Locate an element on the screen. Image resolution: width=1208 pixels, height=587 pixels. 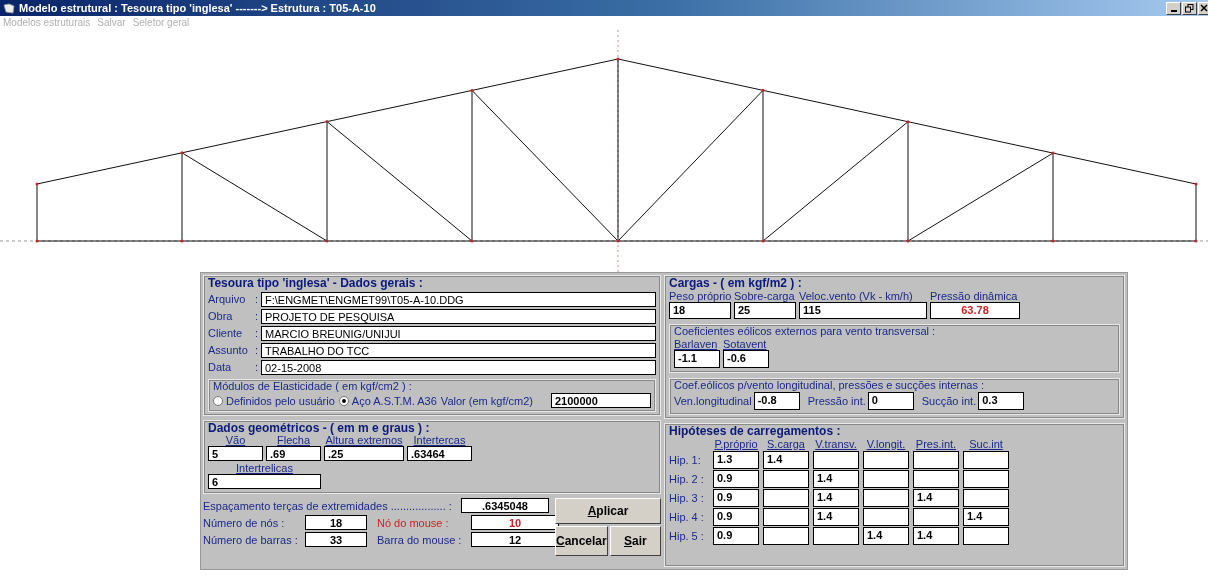
field-label: Sucção int. is located at coordinates (949, 401).